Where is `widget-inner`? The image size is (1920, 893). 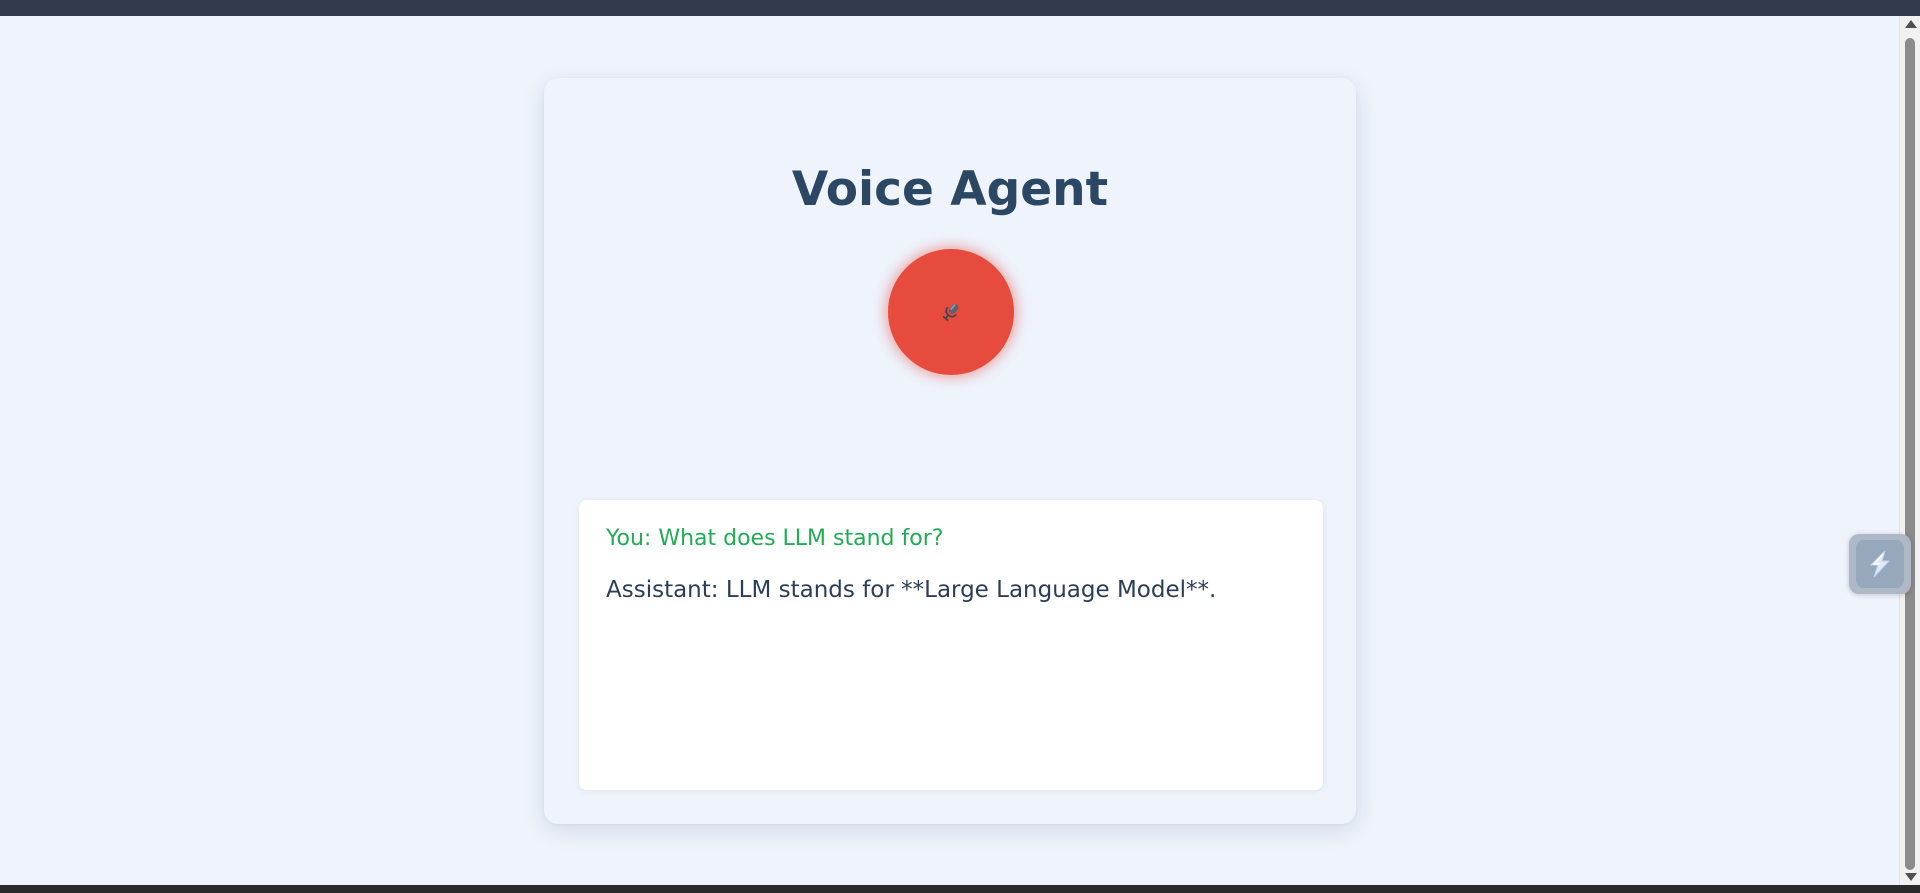 widget-inner is located at coordinates (1880, 564).